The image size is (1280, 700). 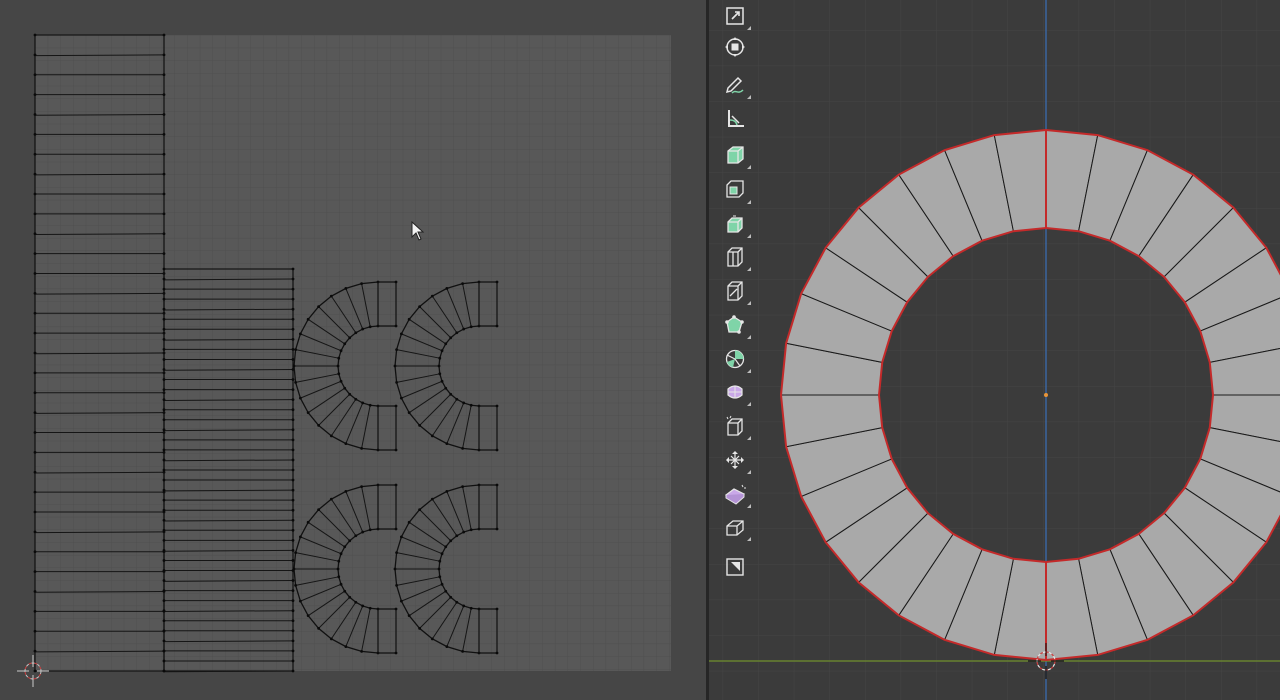 I want to click on tool-edge-slide, so click(x=735, y=460).